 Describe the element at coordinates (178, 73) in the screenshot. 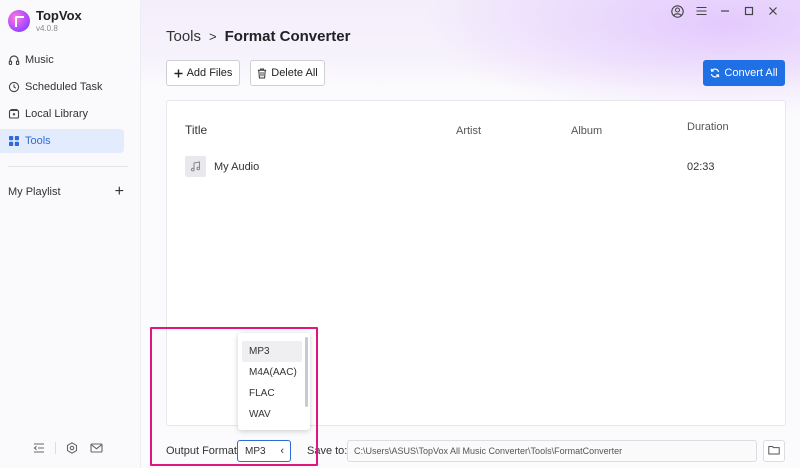

I see `plus-icon` at that location.